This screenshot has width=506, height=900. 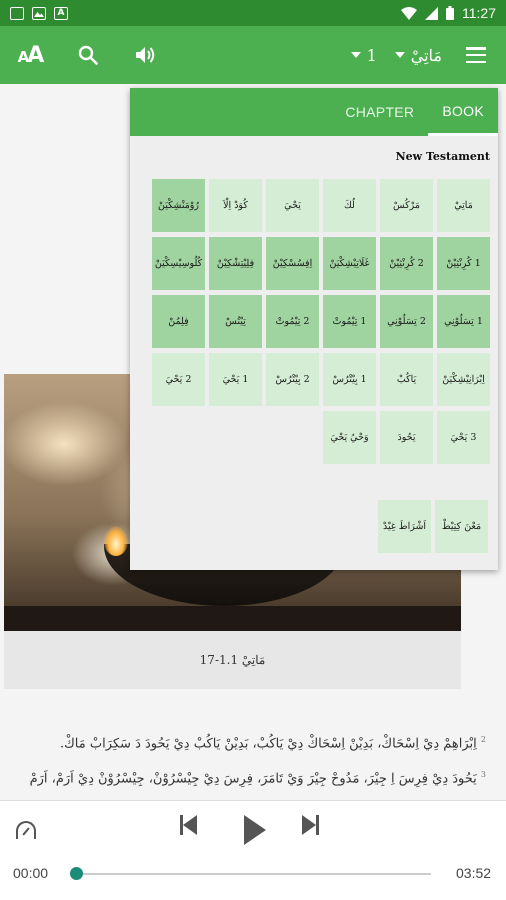 What do you see at coordinates (235, 321) in the screenshot?
I see `book-cell: تِيْتُسْ` at bounding box center [235, 321].